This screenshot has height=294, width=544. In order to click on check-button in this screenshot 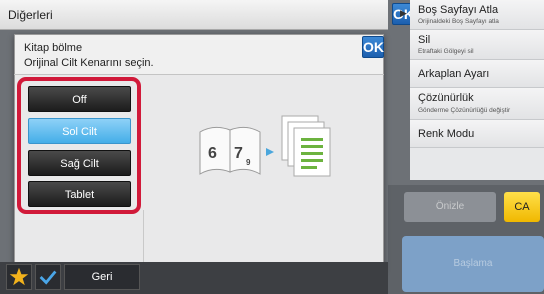, I will do `click(48, 277)`.